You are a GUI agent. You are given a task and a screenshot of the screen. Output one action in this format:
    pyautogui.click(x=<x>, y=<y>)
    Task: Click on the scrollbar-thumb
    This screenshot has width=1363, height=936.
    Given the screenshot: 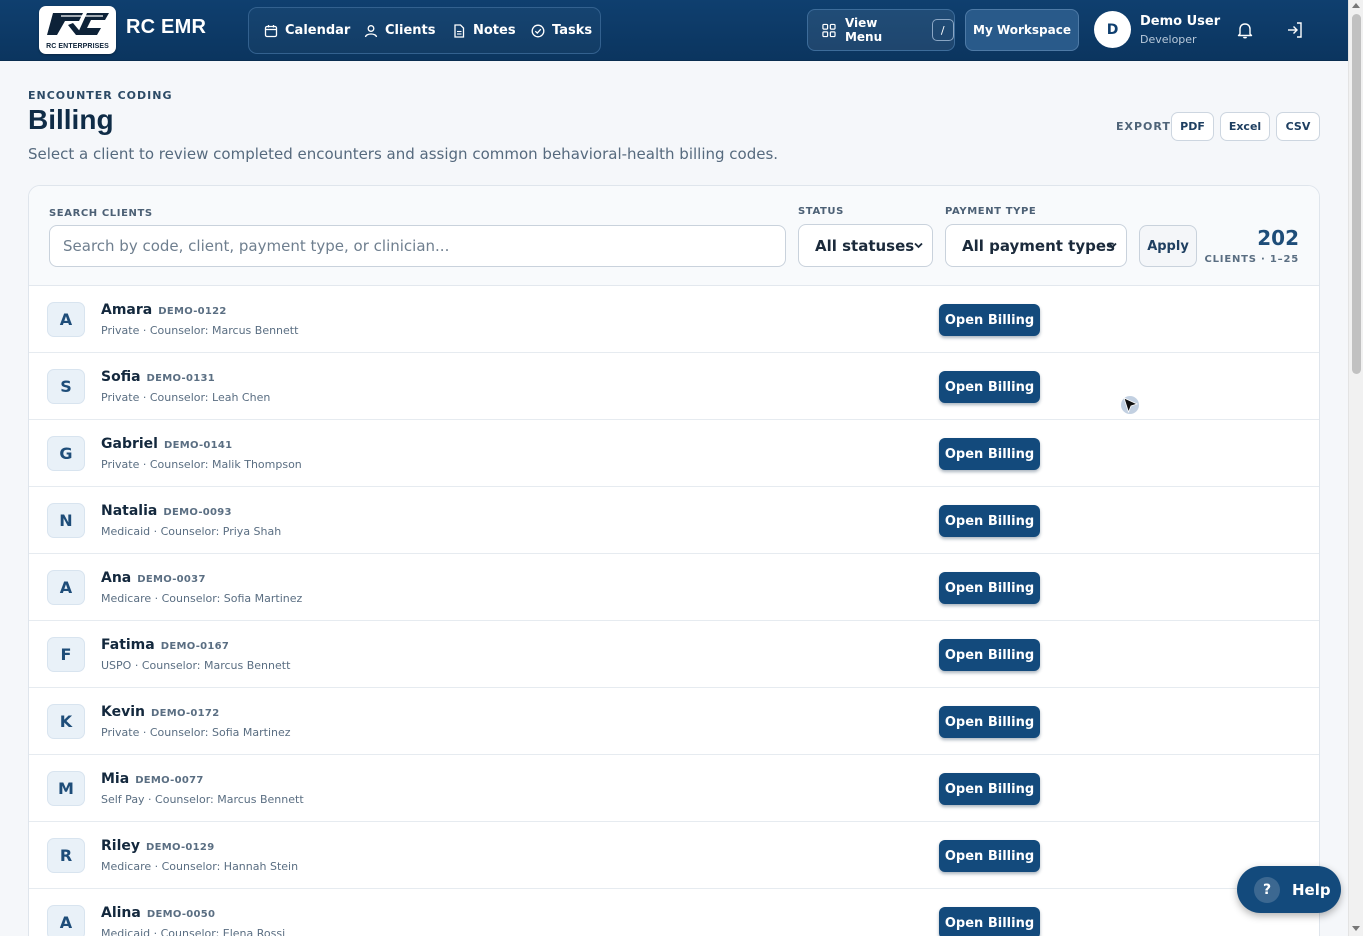 What is the action you would take?
    pyautogui.click(x=1356, y=194)
    